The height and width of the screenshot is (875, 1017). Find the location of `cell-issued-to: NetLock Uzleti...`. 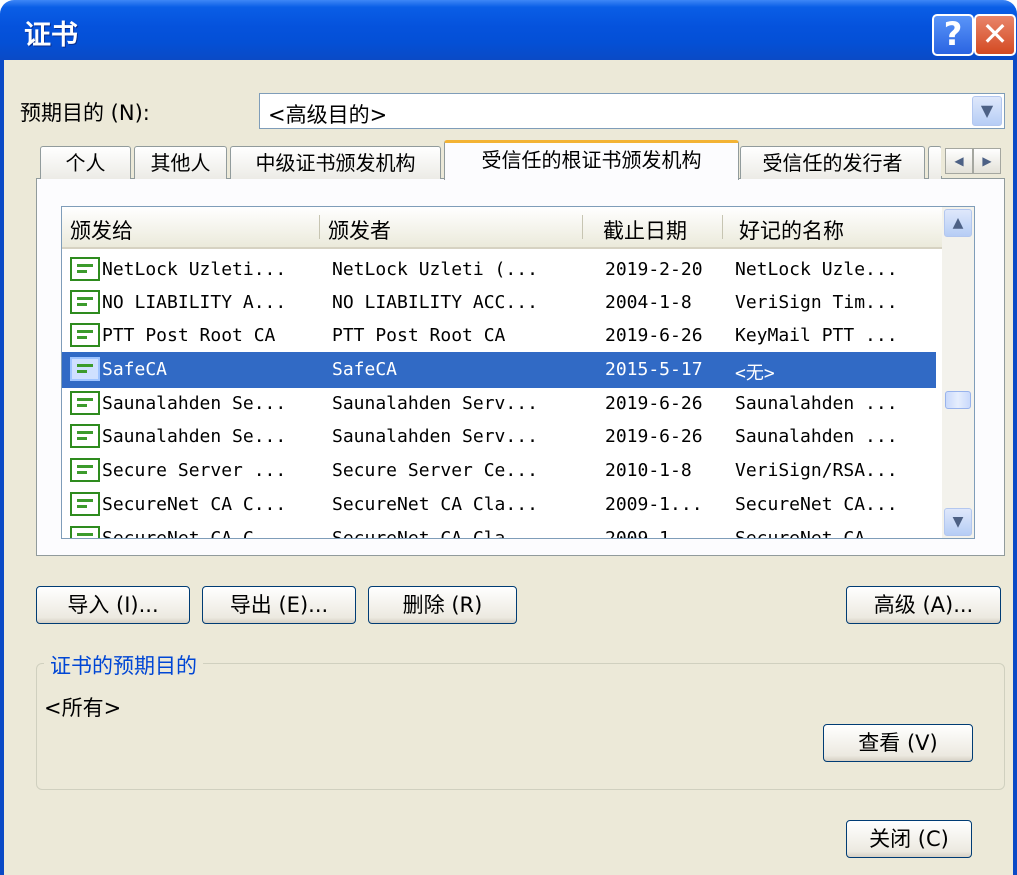

cell-issued-to: NetLock Uzleti... is located at coordinates (194, 269).